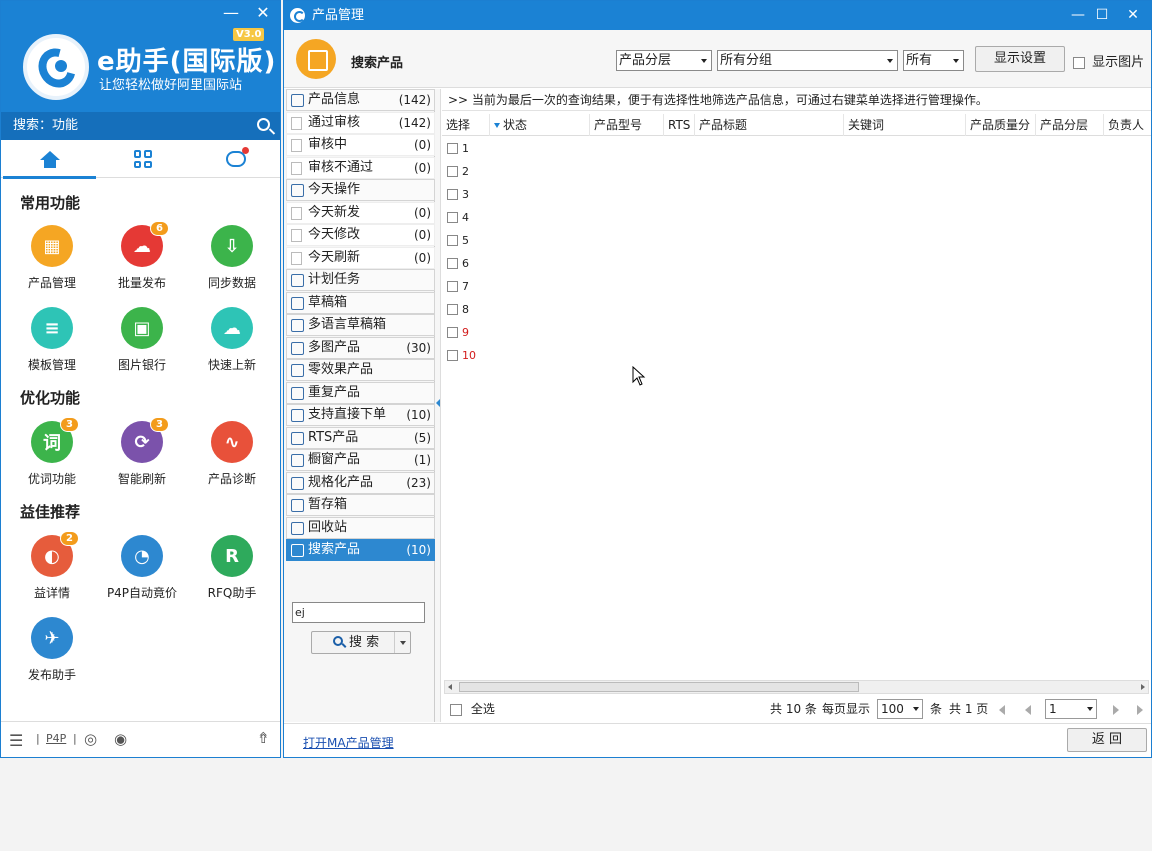 This screenshot has height=851, width=1152. What do you see at coordinates (120, 739) in the screenshot?
I see `user-icon: ◉` at bounding box center [120, 739].